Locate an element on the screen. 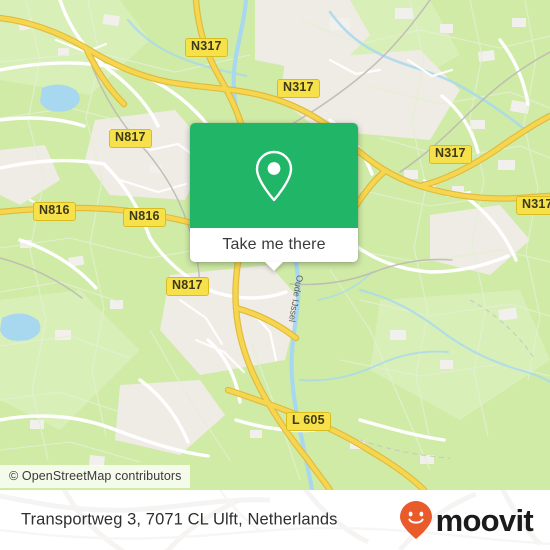  location-card-header is located at coordinates (274, 175).